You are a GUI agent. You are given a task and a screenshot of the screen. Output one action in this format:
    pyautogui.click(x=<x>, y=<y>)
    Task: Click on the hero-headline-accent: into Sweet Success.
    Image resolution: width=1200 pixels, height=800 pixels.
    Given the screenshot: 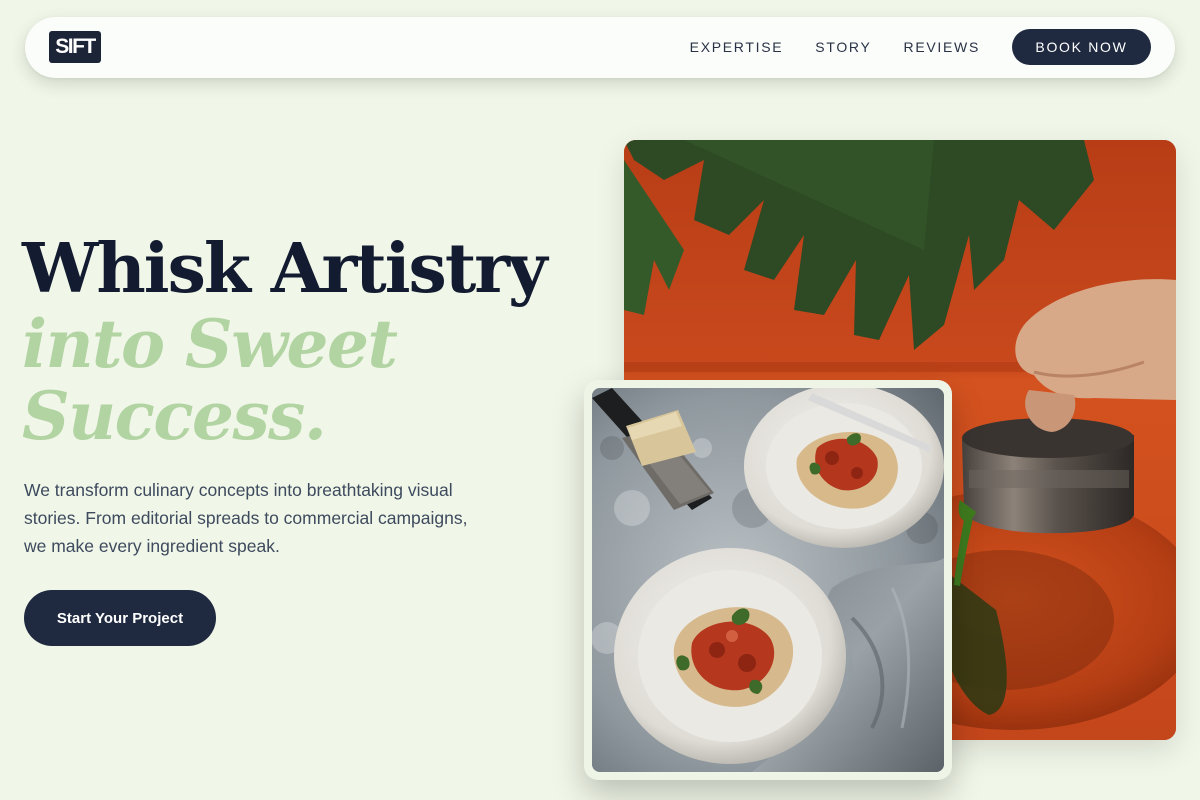 What is the action you would take?
    pyautogui.click(x=210, y=380)
    